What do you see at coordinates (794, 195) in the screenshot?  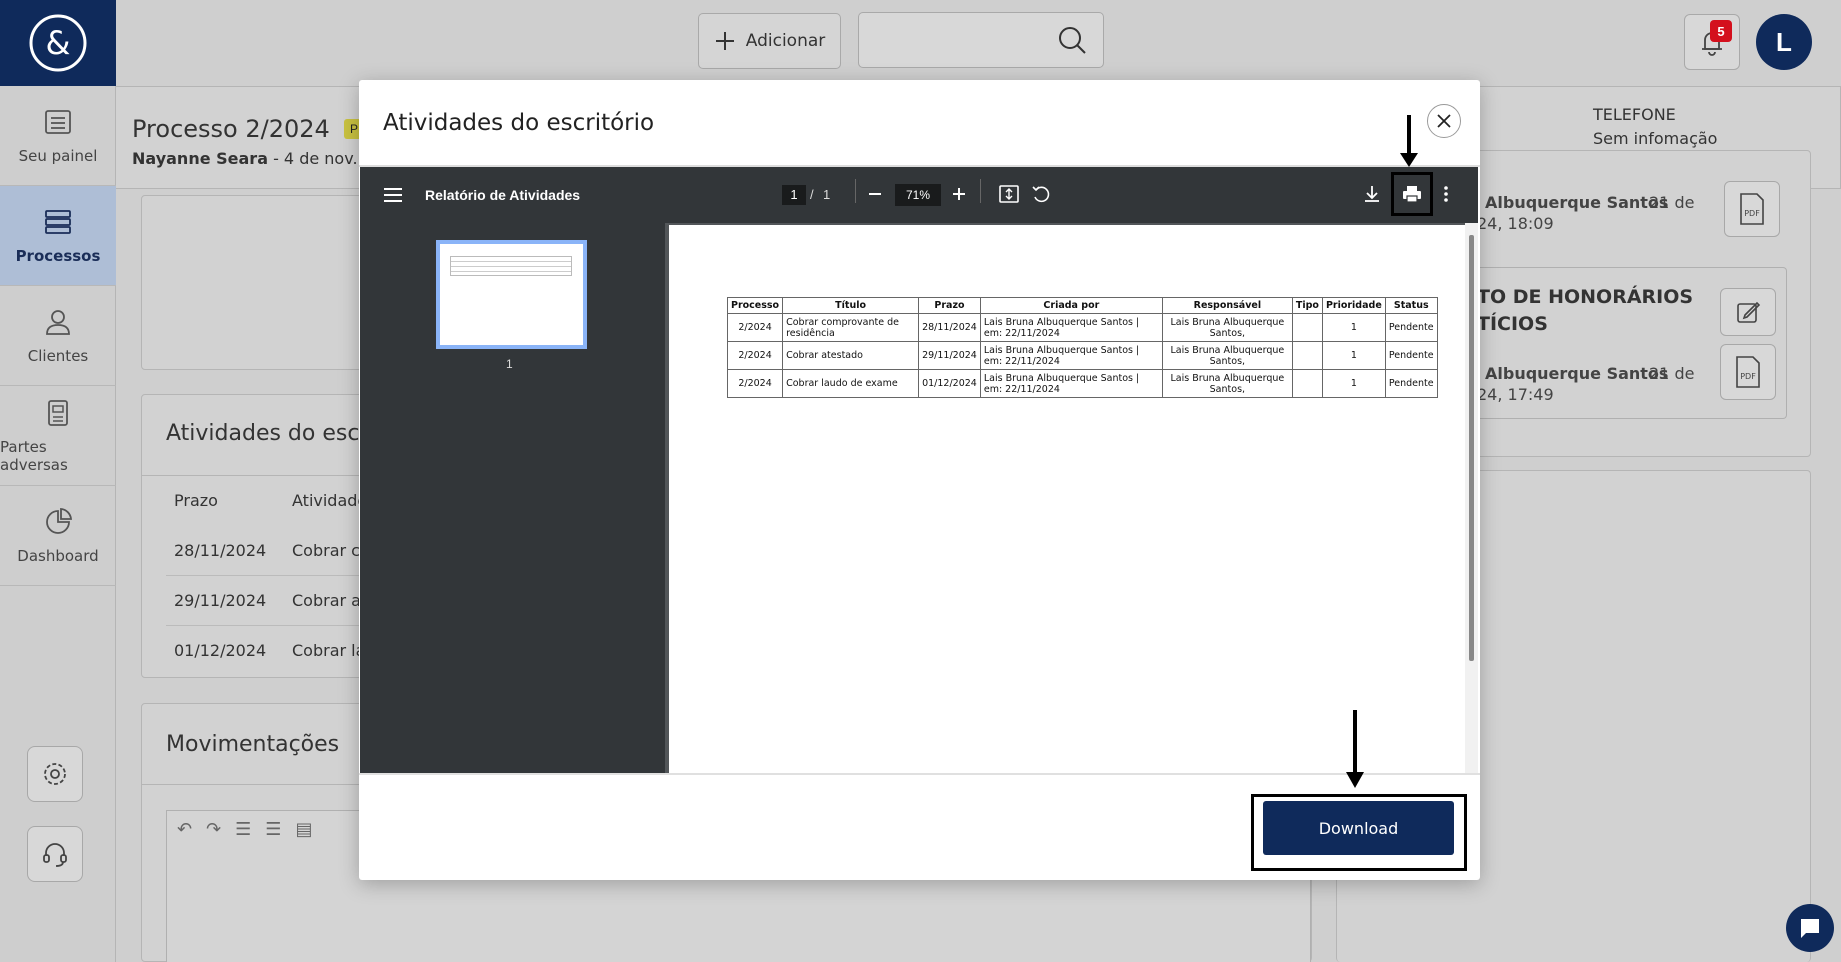 I see `page-number-input: 1` at bounding box center [794, 195].